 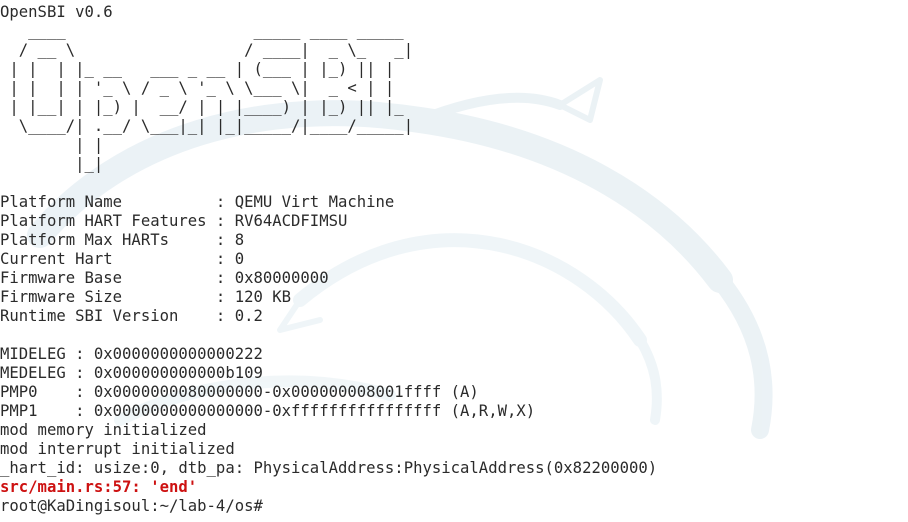 I want to click on output-line: Platform Name : QEMU Virt Machine, so click(x=197, y=202).